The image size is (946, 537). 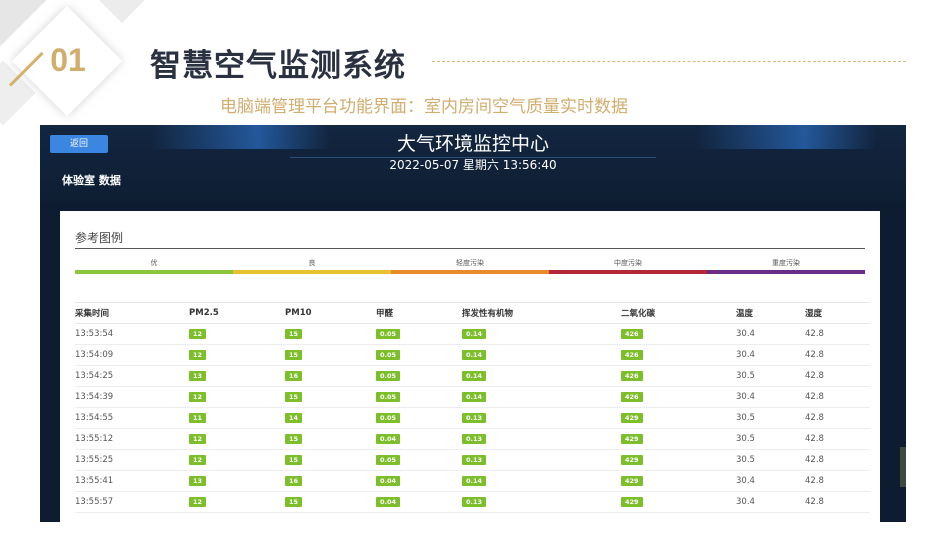 I want to click on value-badge: 0.13, so click(x=474, y=460).